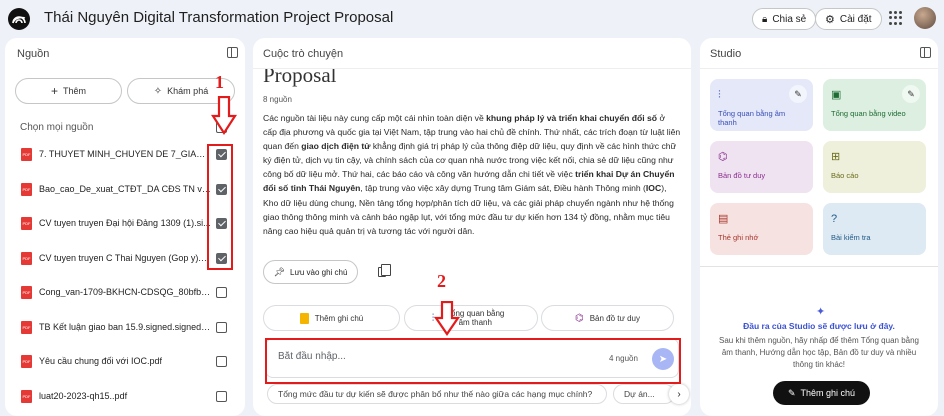 The height and width of the screenshot is (416, 944). I want to click on studio-tile-label: Thẻ ghi nhớ, so click(738, 237).